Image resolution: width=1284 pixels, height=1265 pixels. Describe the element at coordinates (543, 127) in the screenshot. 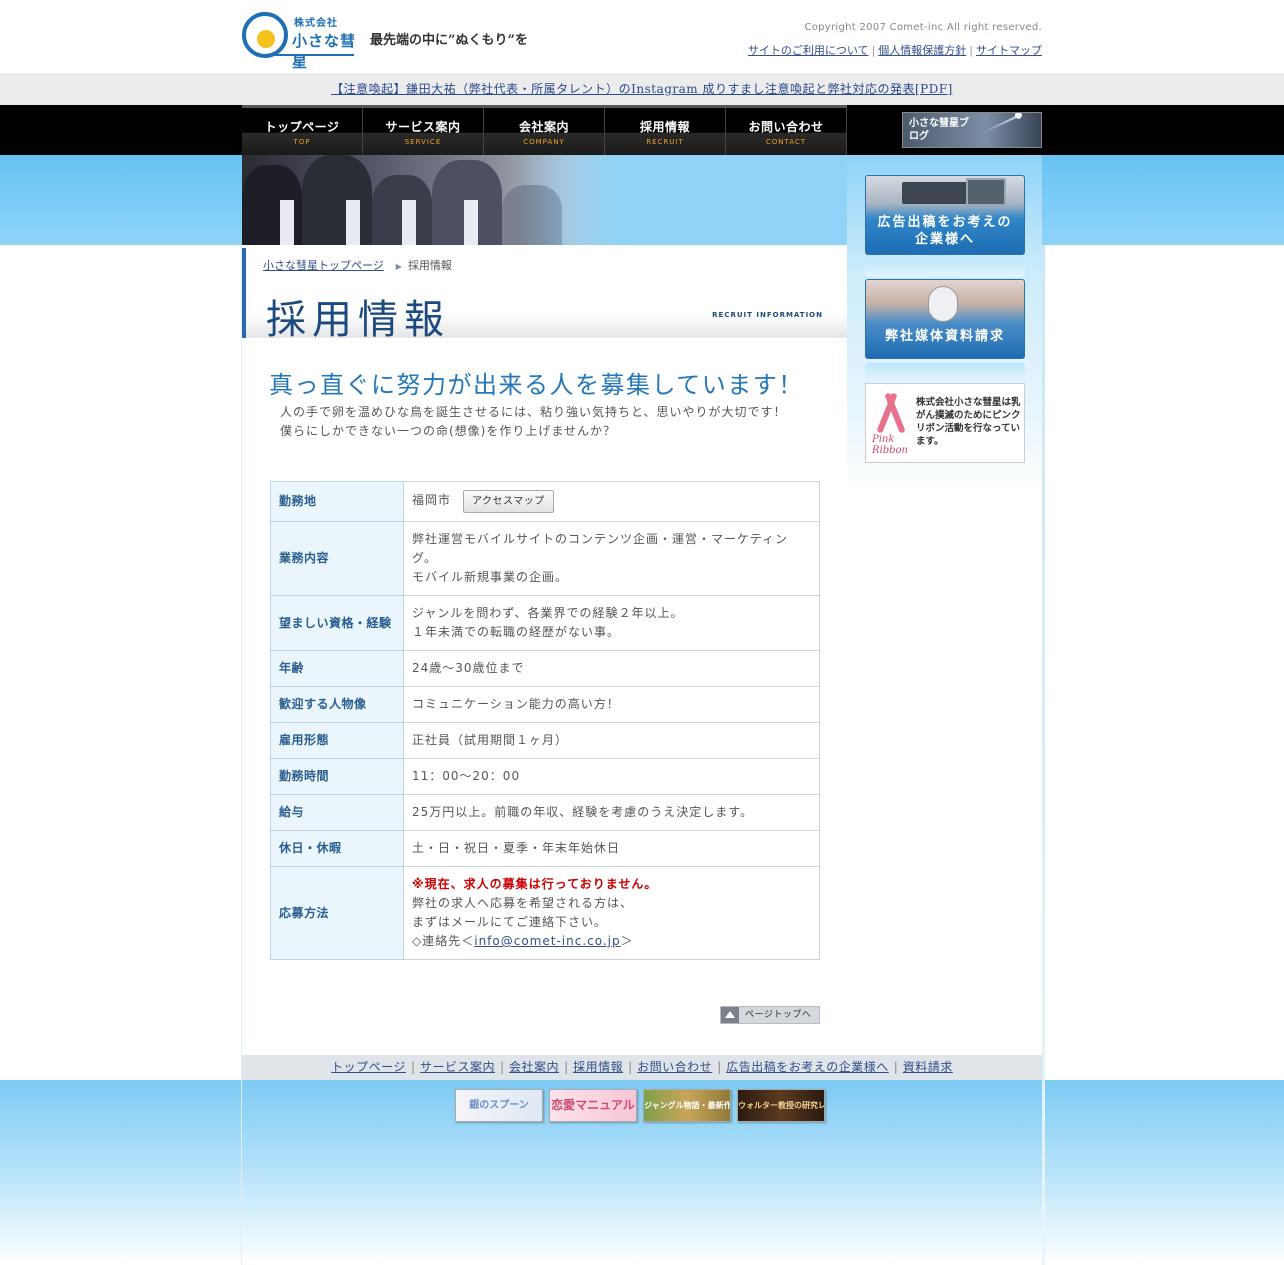

I see `nav-company-label: 会社案内` at that location.